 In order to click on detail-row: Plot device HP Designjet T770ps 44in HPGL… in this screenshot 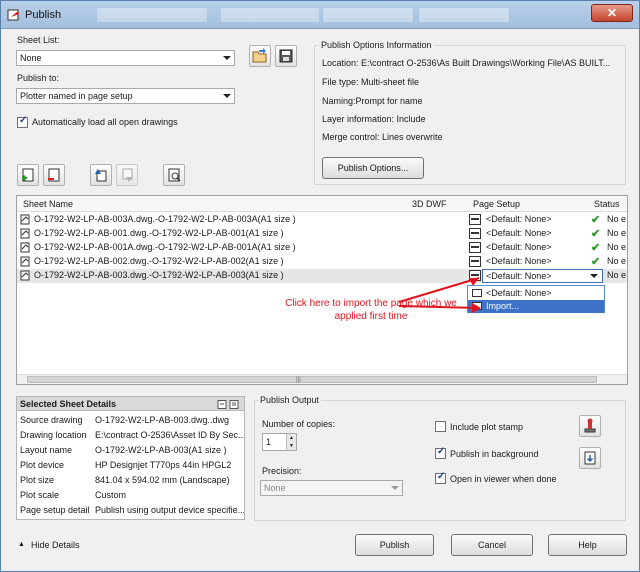, I will do `click(132, 467)`.